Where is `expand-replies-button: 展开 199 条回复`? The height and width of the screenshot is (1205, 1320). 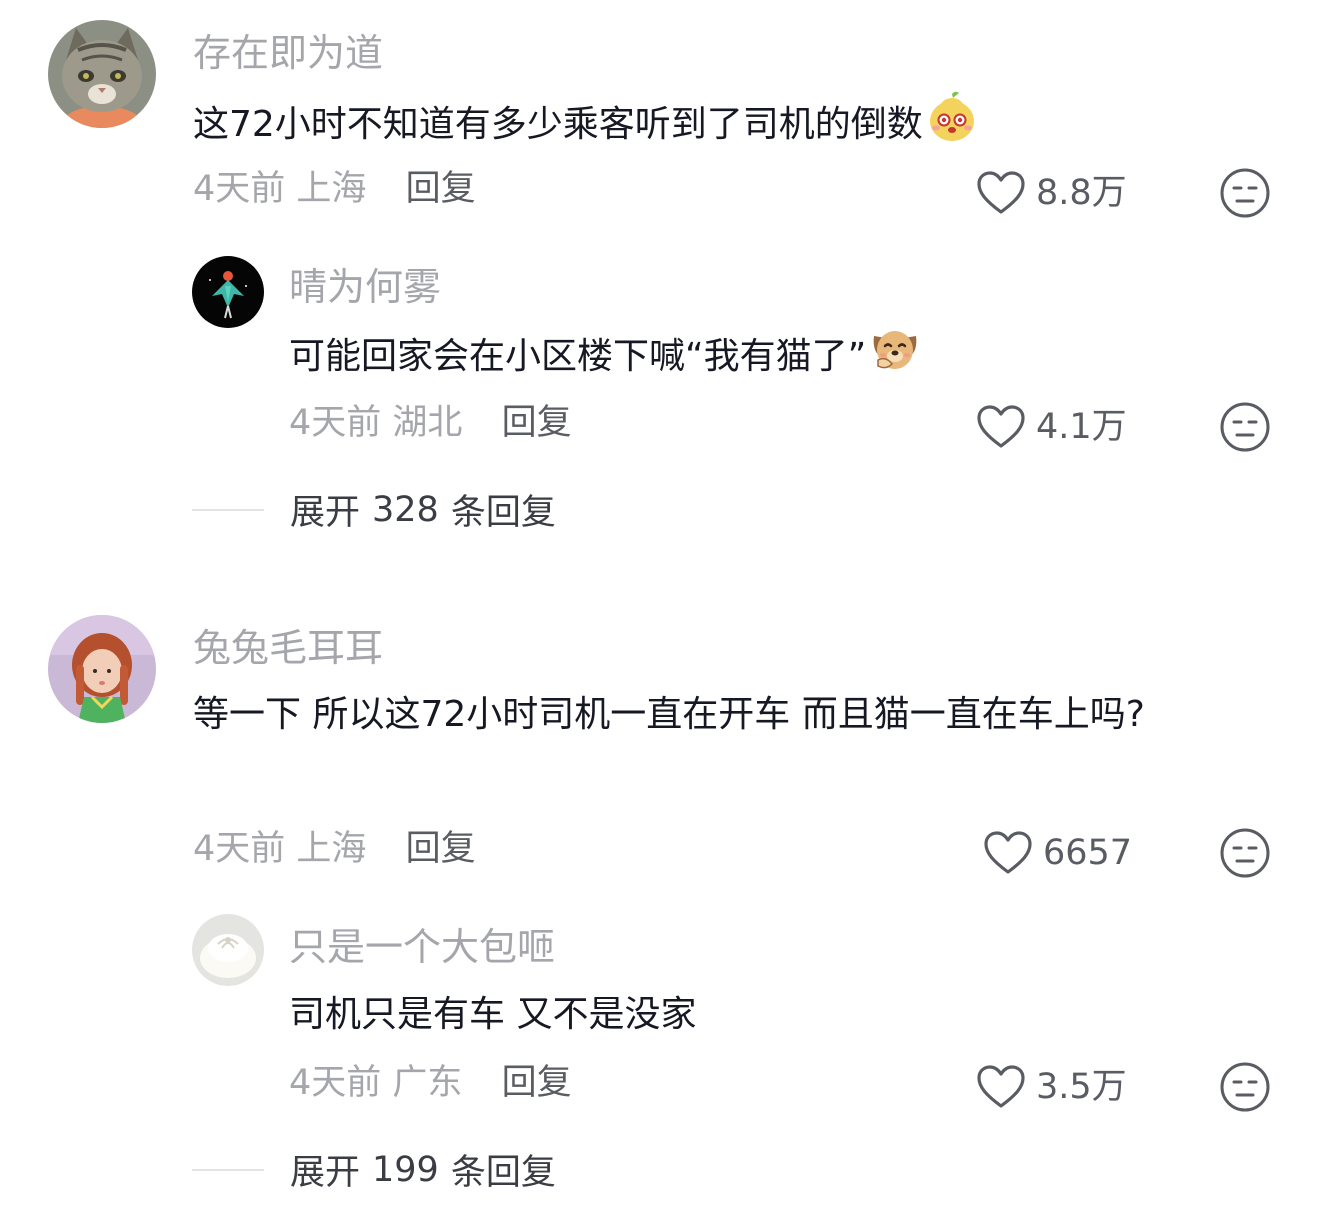 expand-replies-button: 展开 199 条回复 is located at coordinates (374, 1169).